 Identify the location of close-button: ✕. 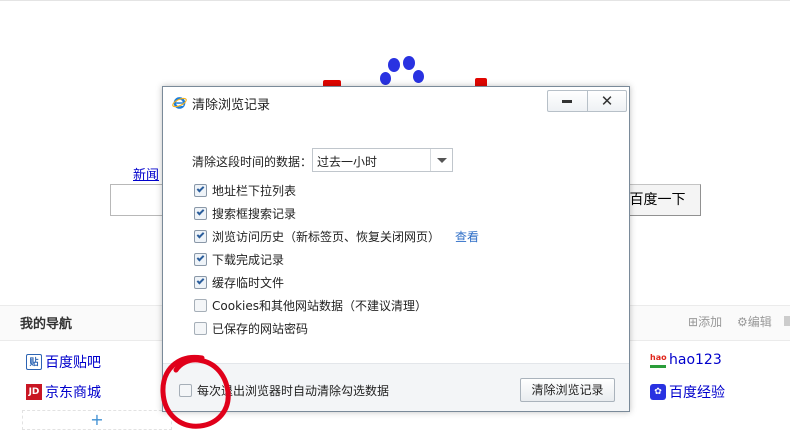
(606, 101).